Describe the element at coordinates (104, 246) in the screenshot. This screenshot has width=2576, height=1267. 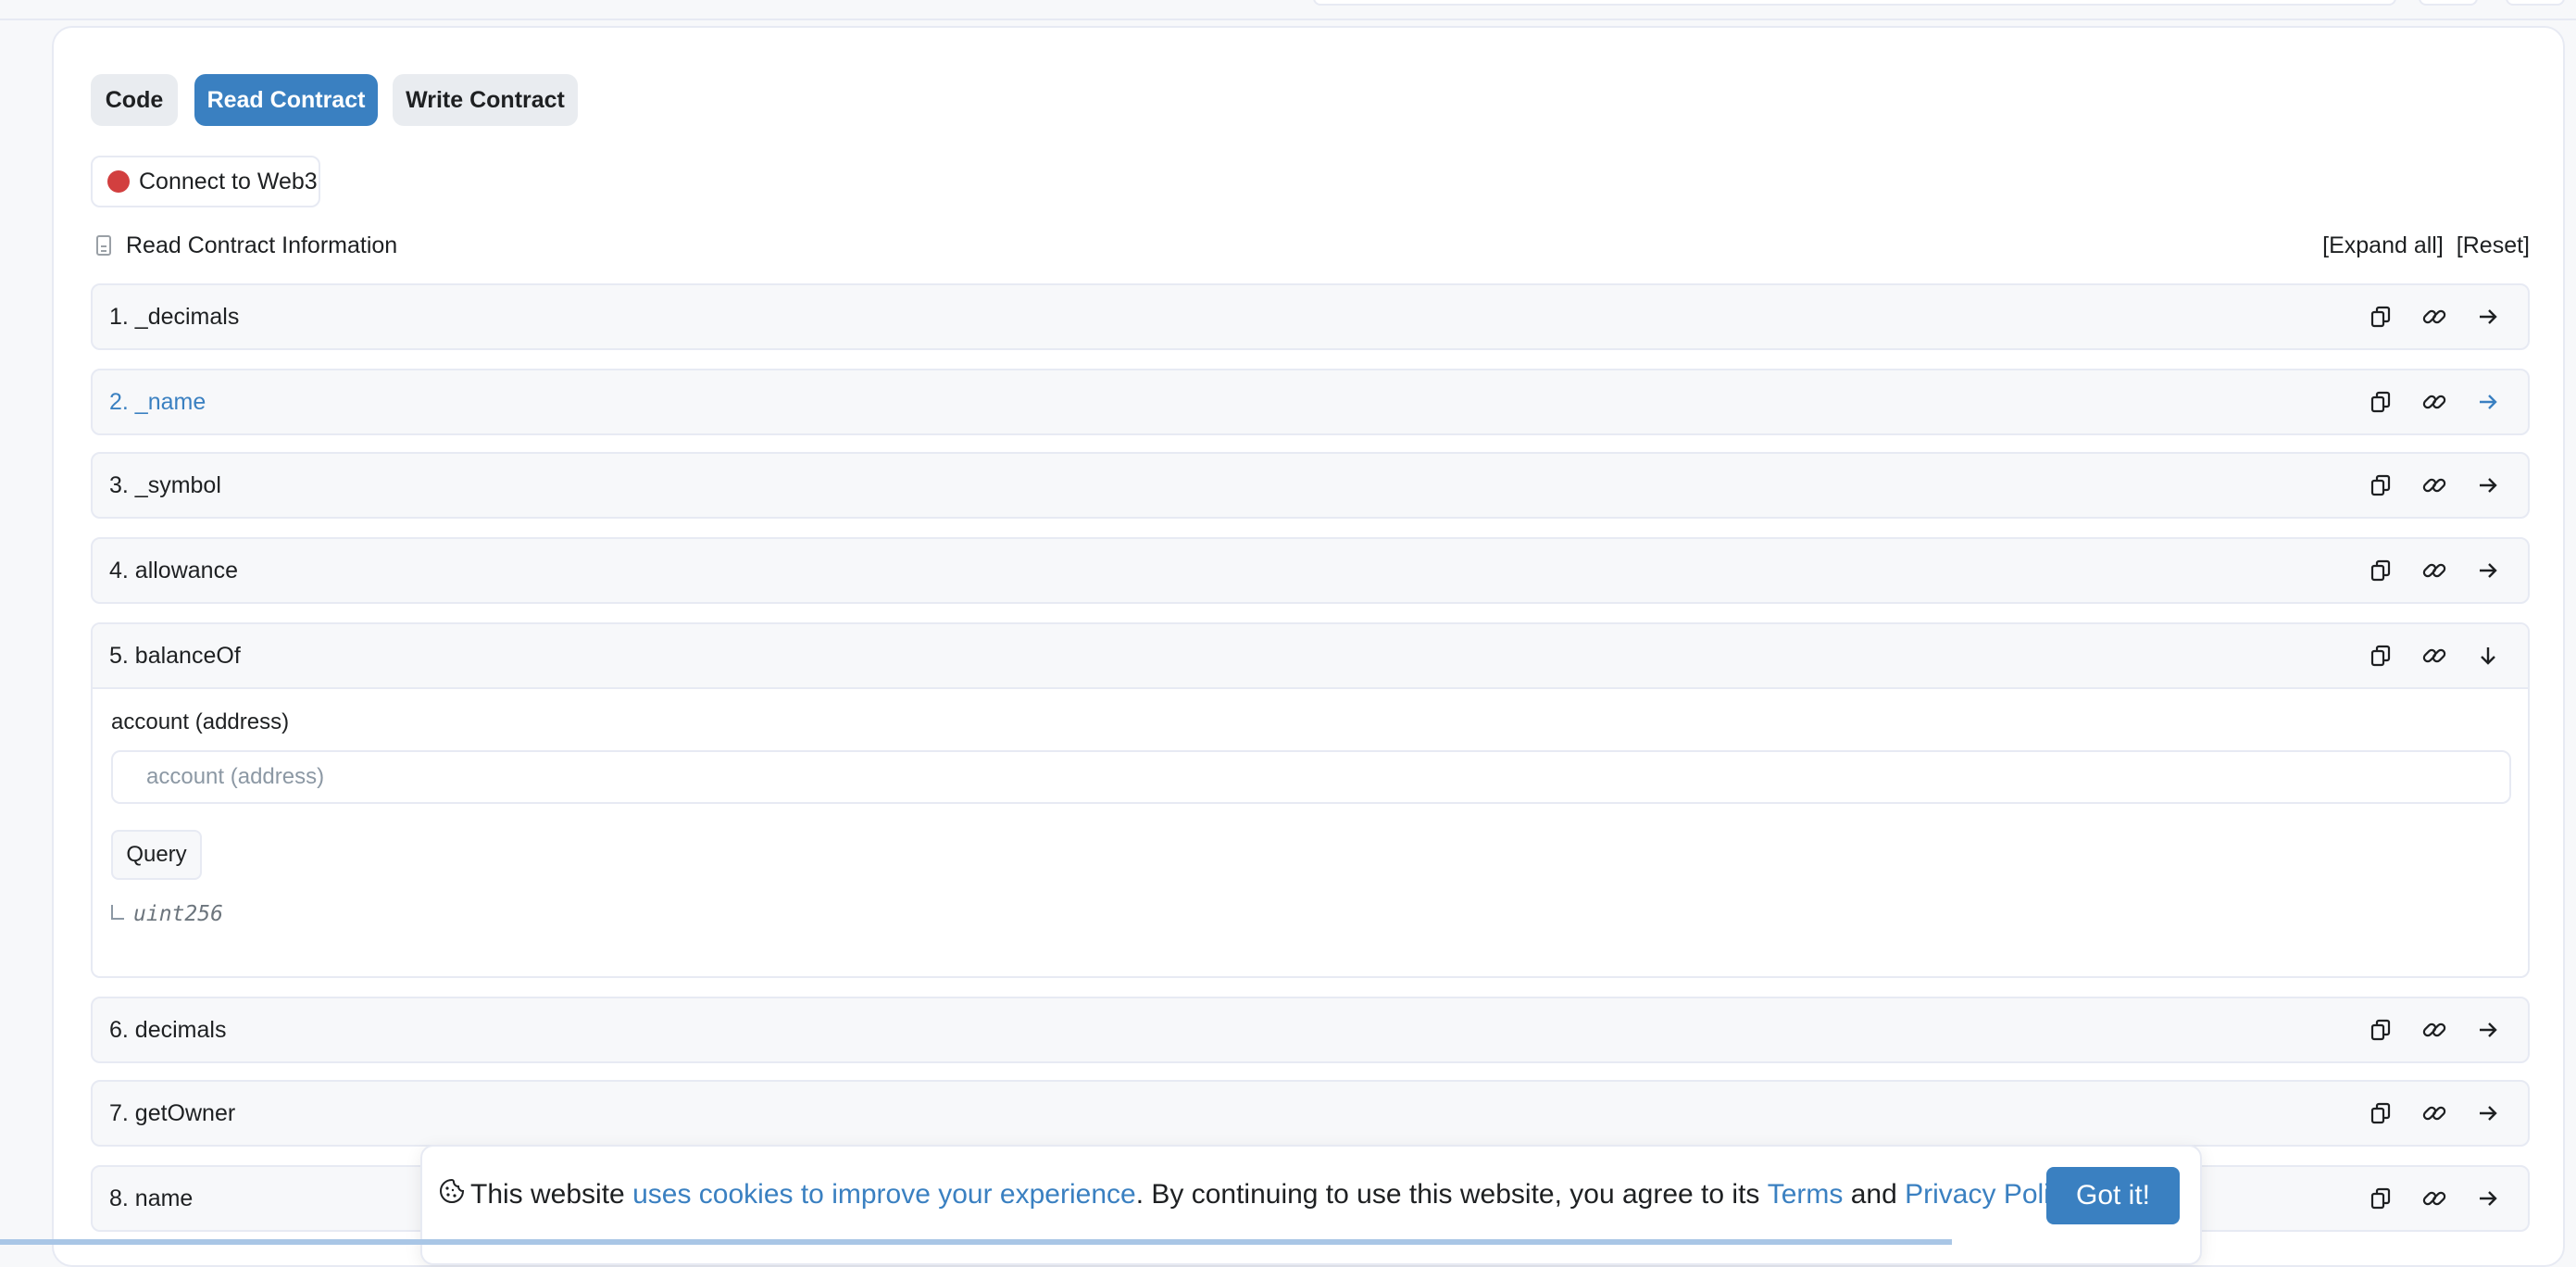
I see `document-icon` at that location.